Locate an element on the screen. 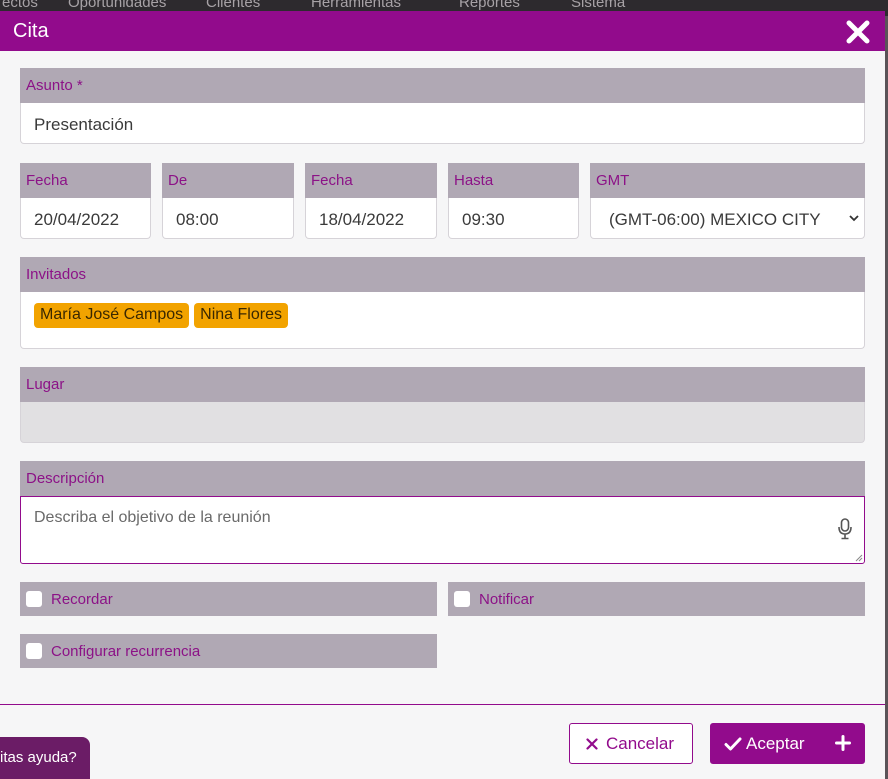  end-date-label: Fecha is located at coordinates (371, 180).